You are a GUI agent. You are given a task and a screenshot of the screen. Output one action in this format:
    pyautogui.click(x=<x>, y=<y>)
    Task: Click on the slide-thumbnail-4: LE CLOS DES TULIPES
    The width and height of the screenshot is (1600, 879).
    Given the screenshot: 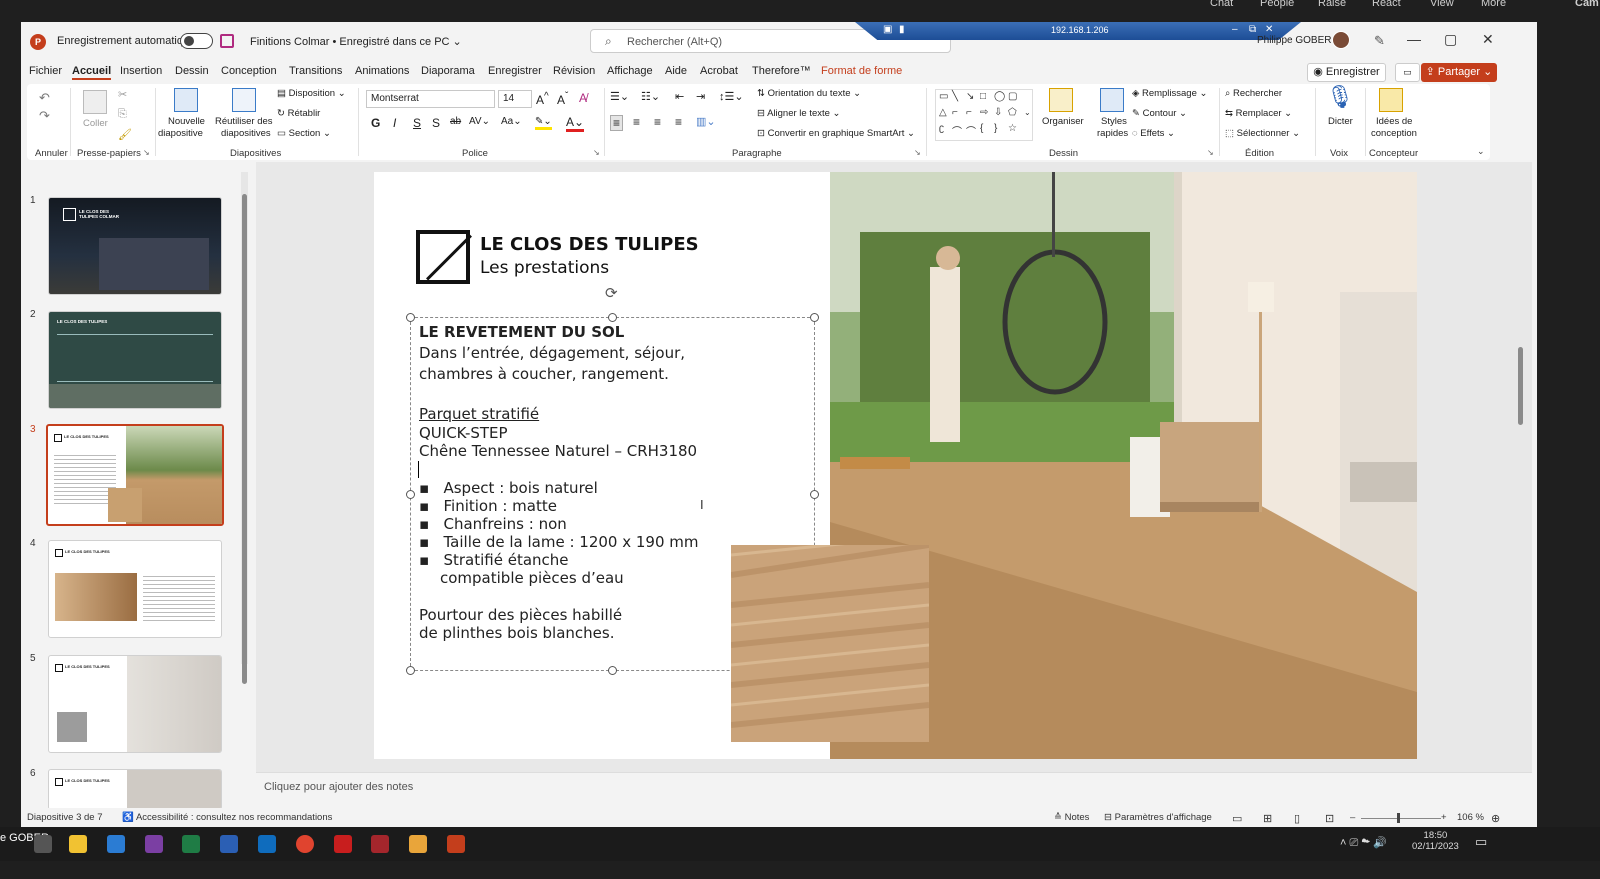 What is the action you would take?
    pyautogui.click(x=135, y=589)
    